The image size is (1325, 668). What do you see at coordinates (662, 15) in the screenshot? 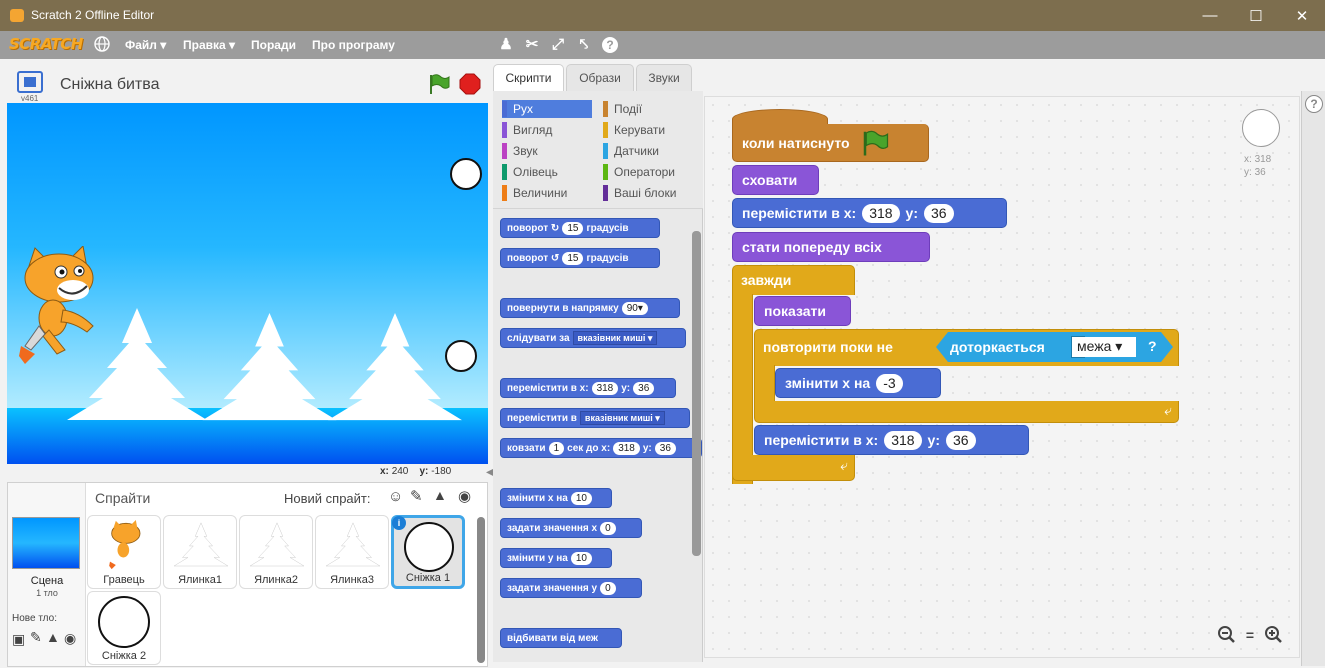
I see `window-titlebar: Scratch 2 Offline Editor — ☐ ✕` at bounding box center [662, 15].